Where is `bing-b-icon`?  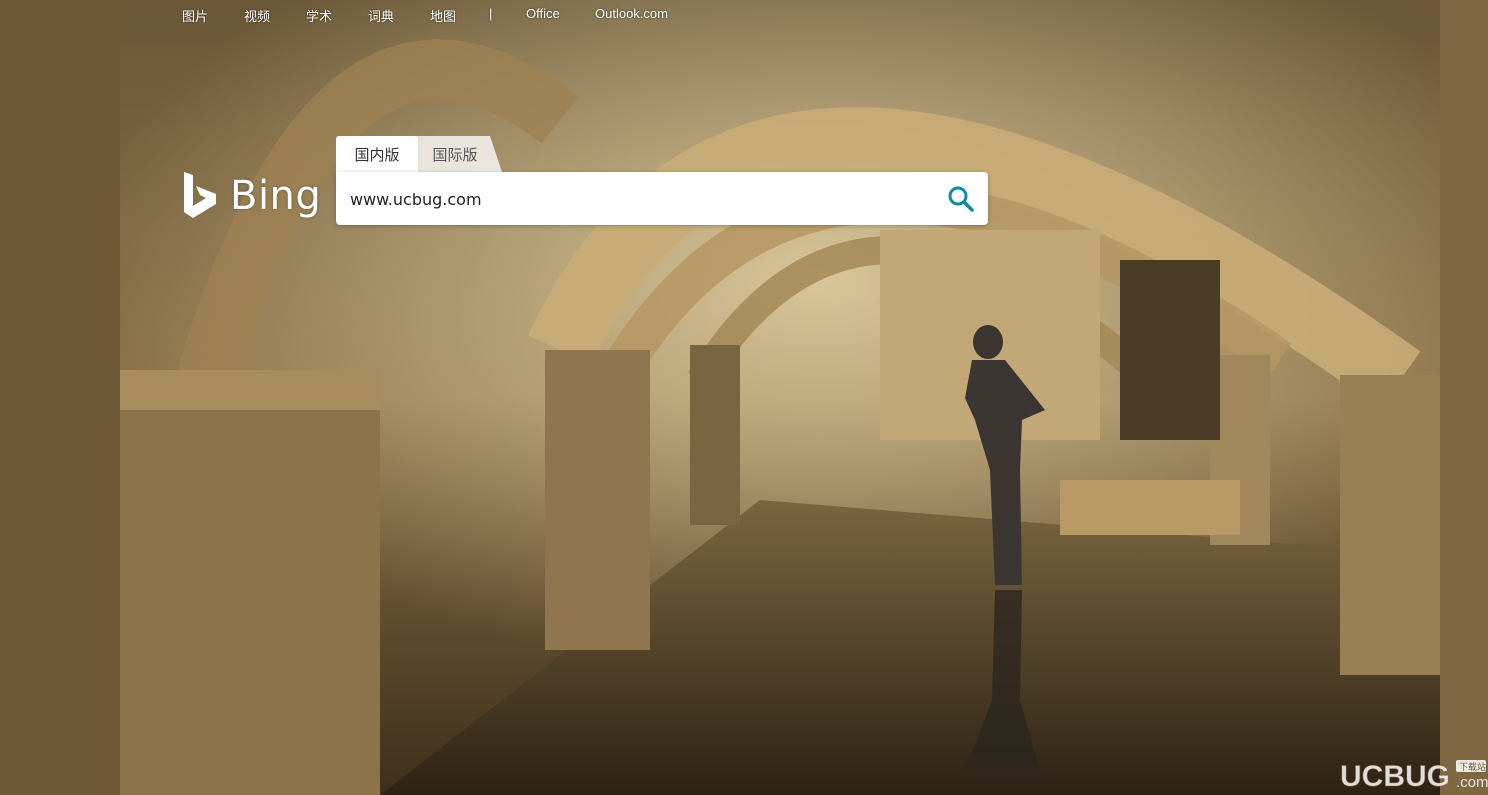 bing-b-icon is located at coordinates (200, 195).